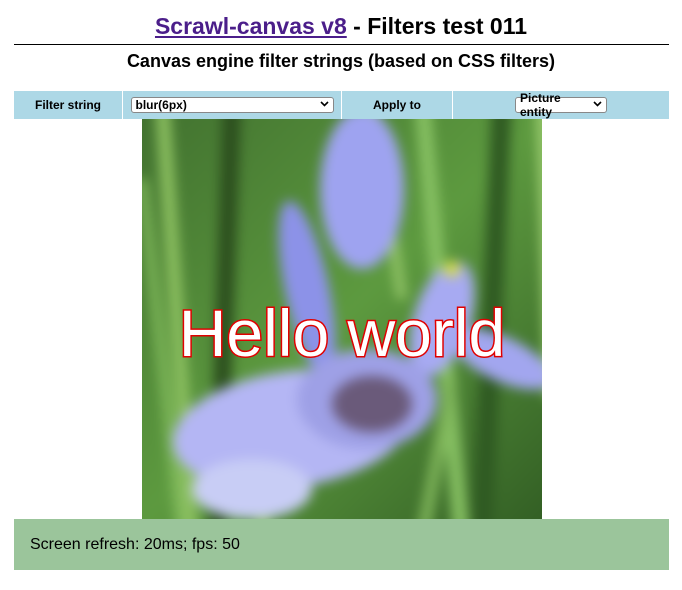 This screenshot has height=590, width=682. Describe the element at coordinates (251, 26) in the screenshot. I see `home-link: Scrawl-canvas v8` at that location.